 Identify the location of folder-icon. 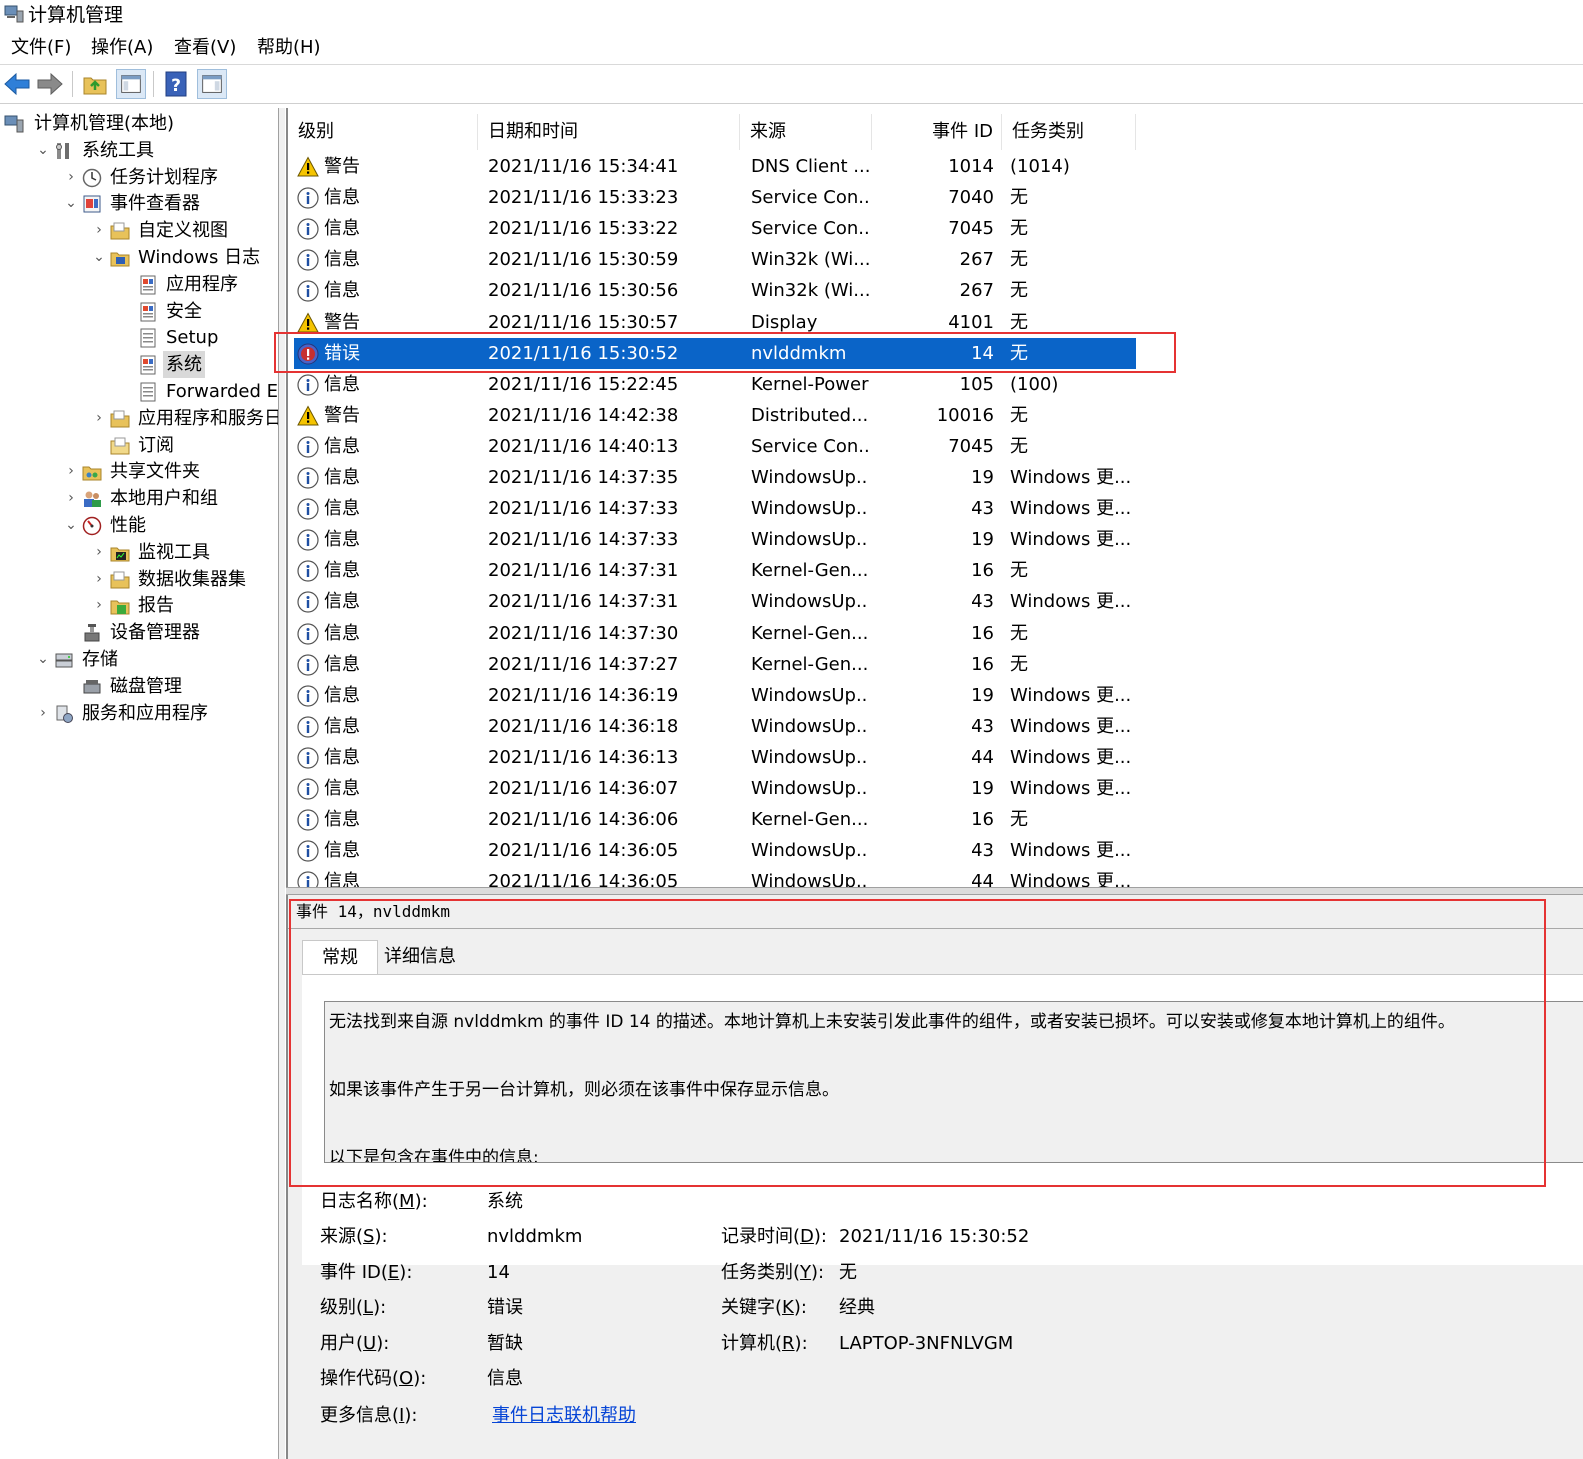
(120, 419).